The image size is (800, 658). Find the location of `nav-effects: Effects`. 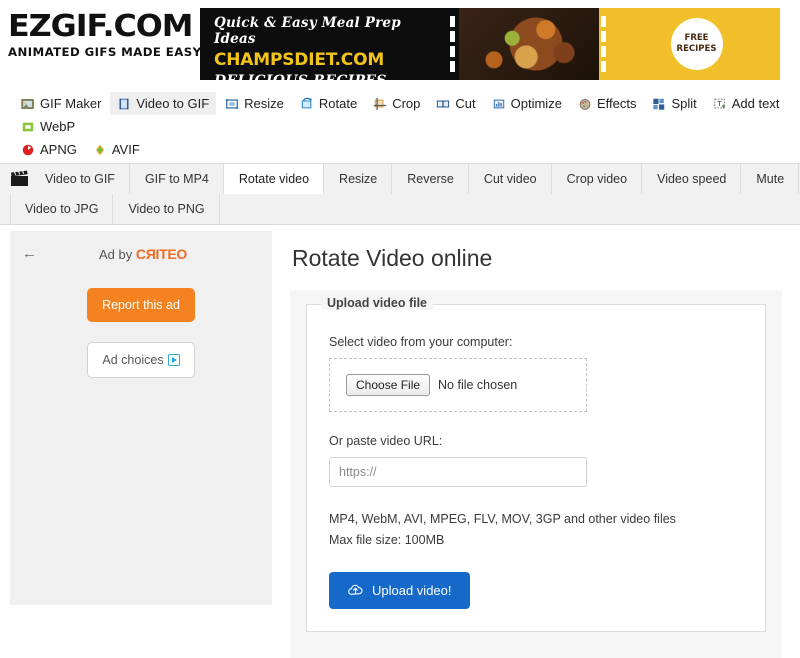

nav-effects: Effects is located at coordinates (607, 103).